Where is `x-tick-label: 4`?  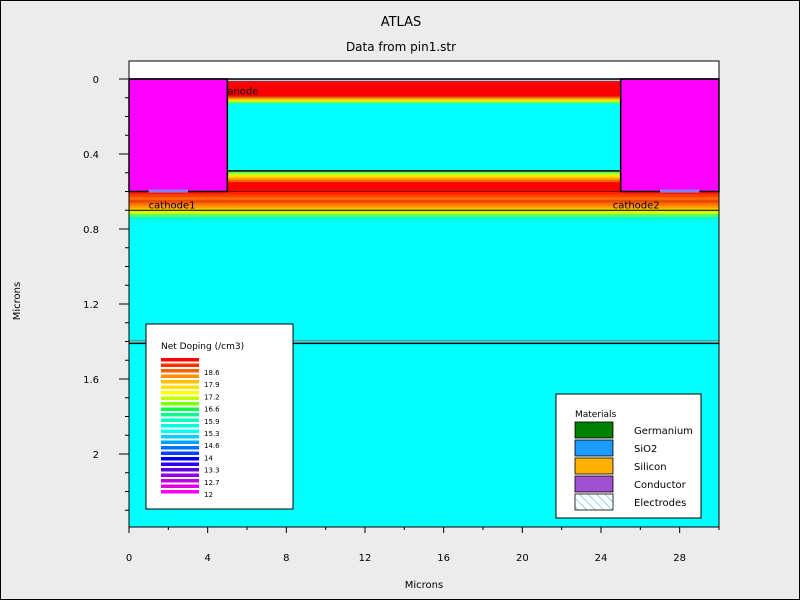 x-tick-label: 4 is located at coordinates (207, 558).